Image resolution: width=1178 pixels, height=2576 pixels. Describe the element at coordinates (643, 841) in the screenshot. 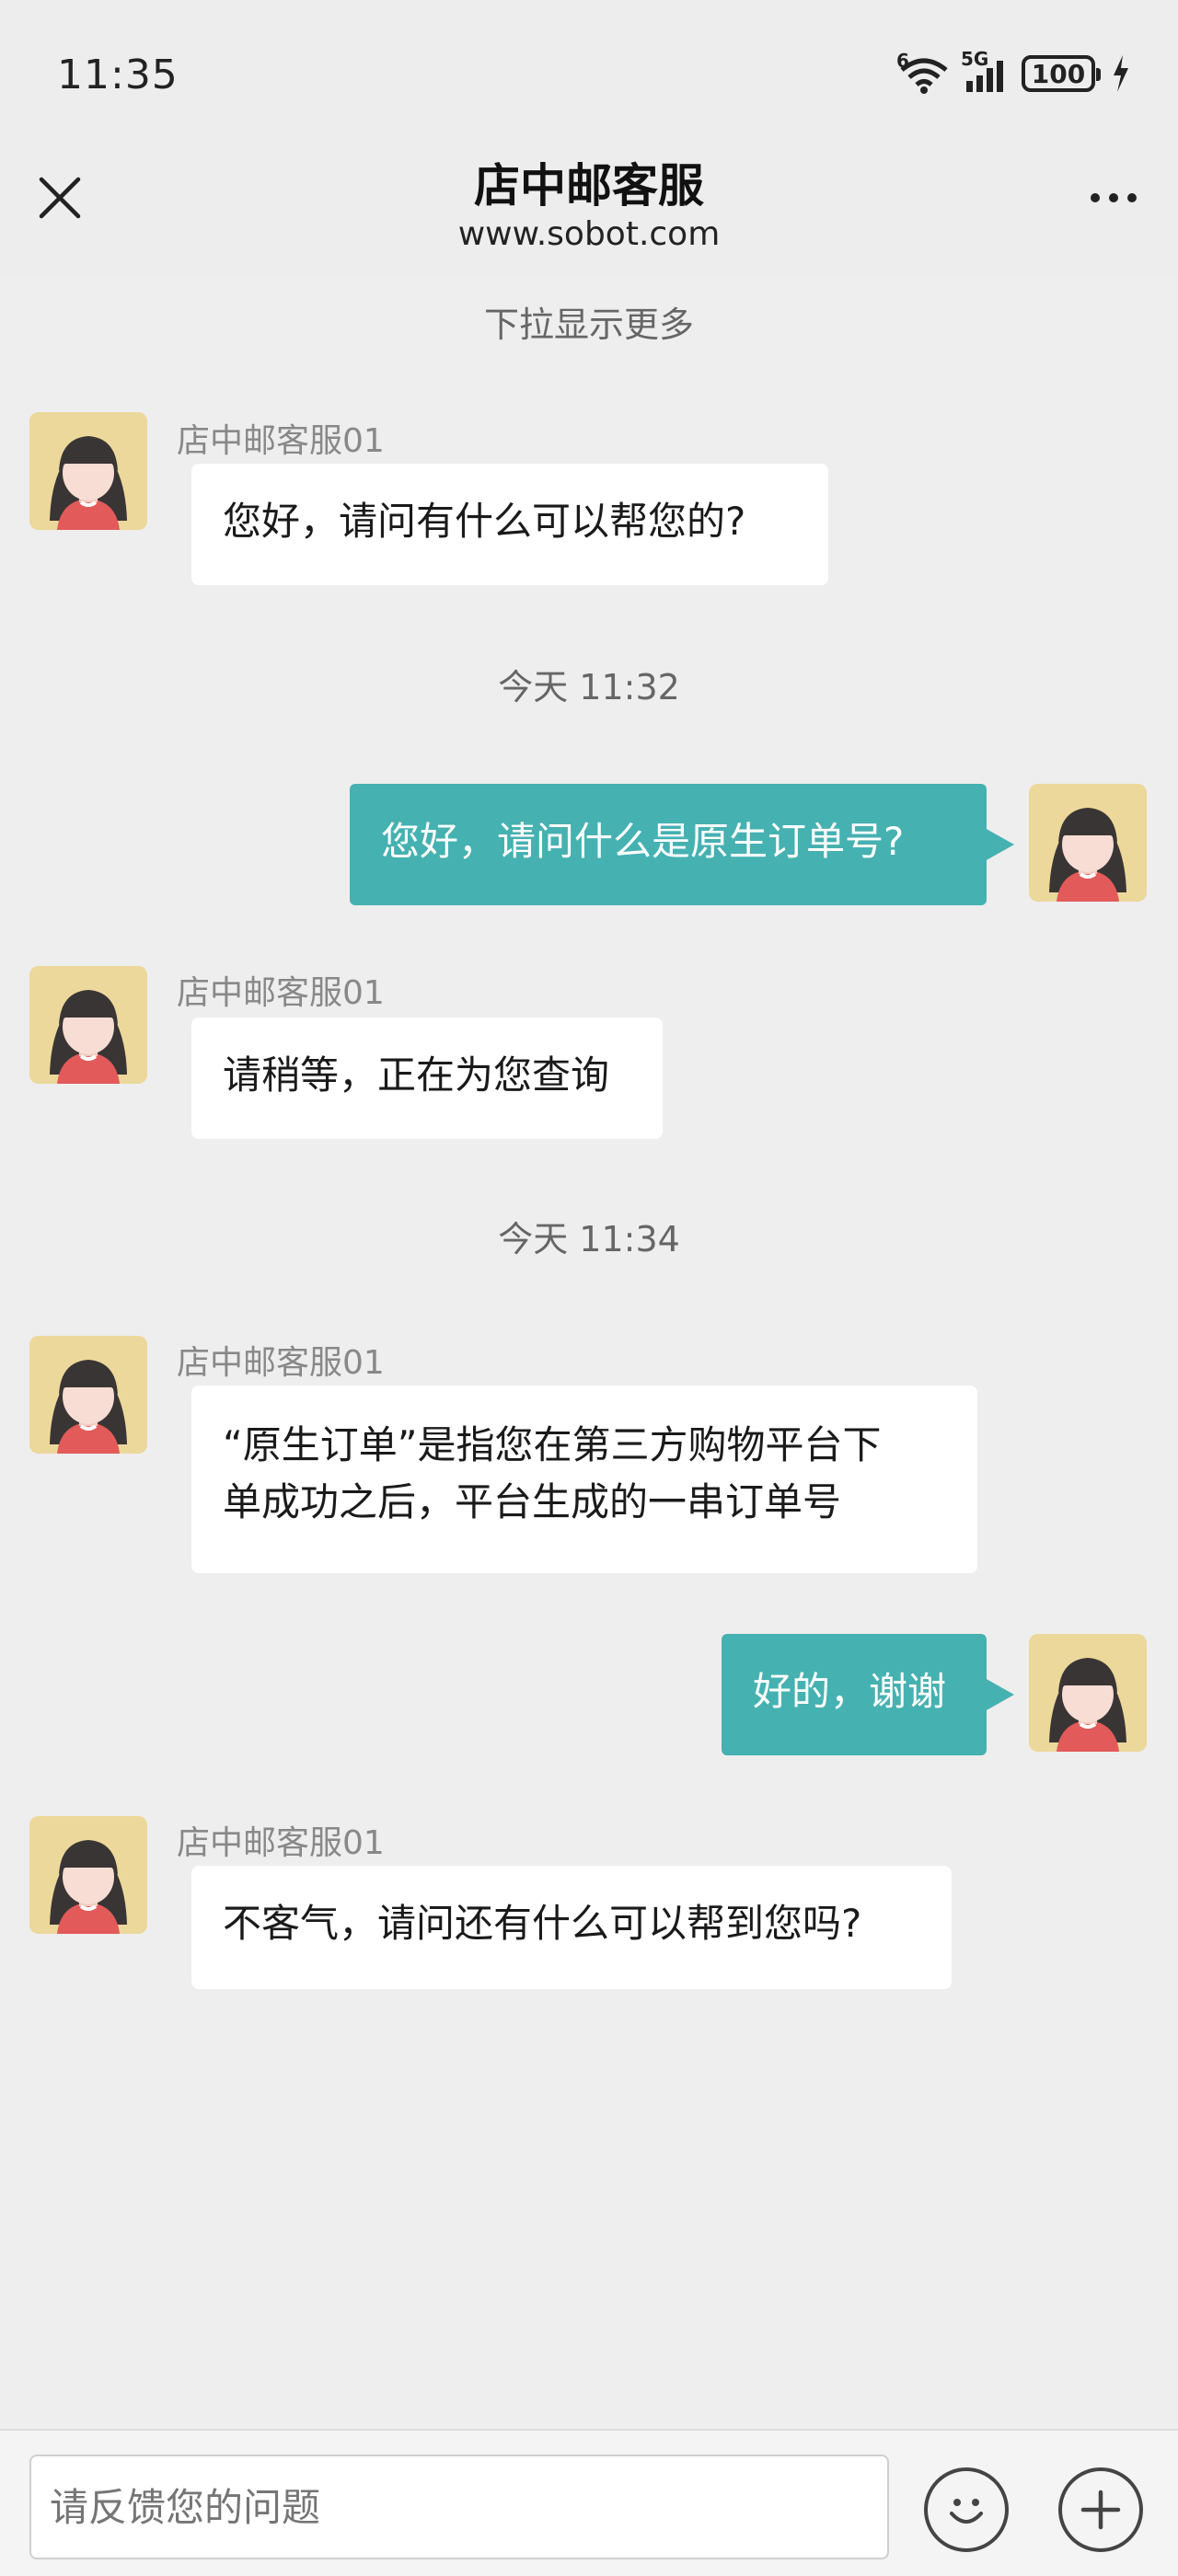

I see `message-text: 您好，请问什么是原生订单号?` at that location.